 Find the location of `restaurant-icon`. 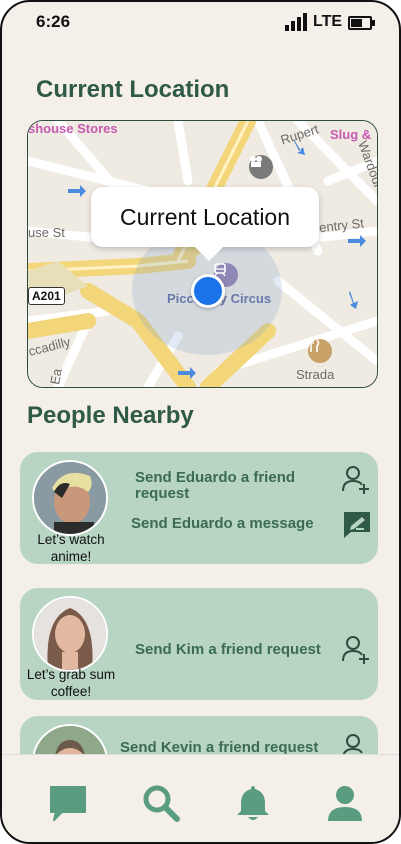

restaurant-icon is located at coordinates (320, 351).